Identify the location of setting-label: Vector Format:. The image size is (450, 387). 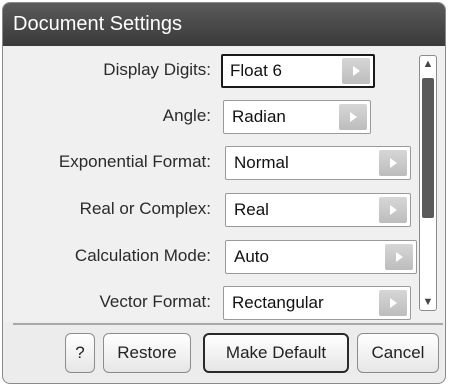
(155, 301).